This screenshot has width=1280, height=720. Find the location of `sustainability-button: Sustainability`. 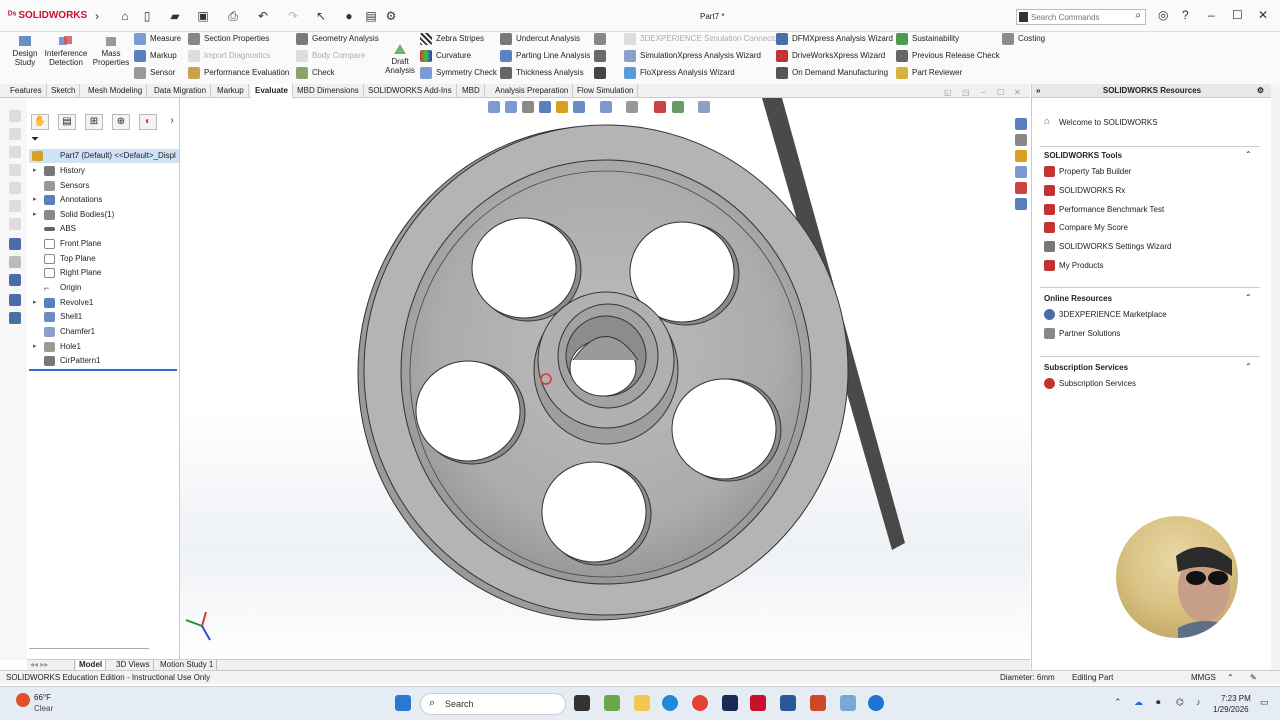

sustainability-button: Sustainability is located at coordinates (927, 39).